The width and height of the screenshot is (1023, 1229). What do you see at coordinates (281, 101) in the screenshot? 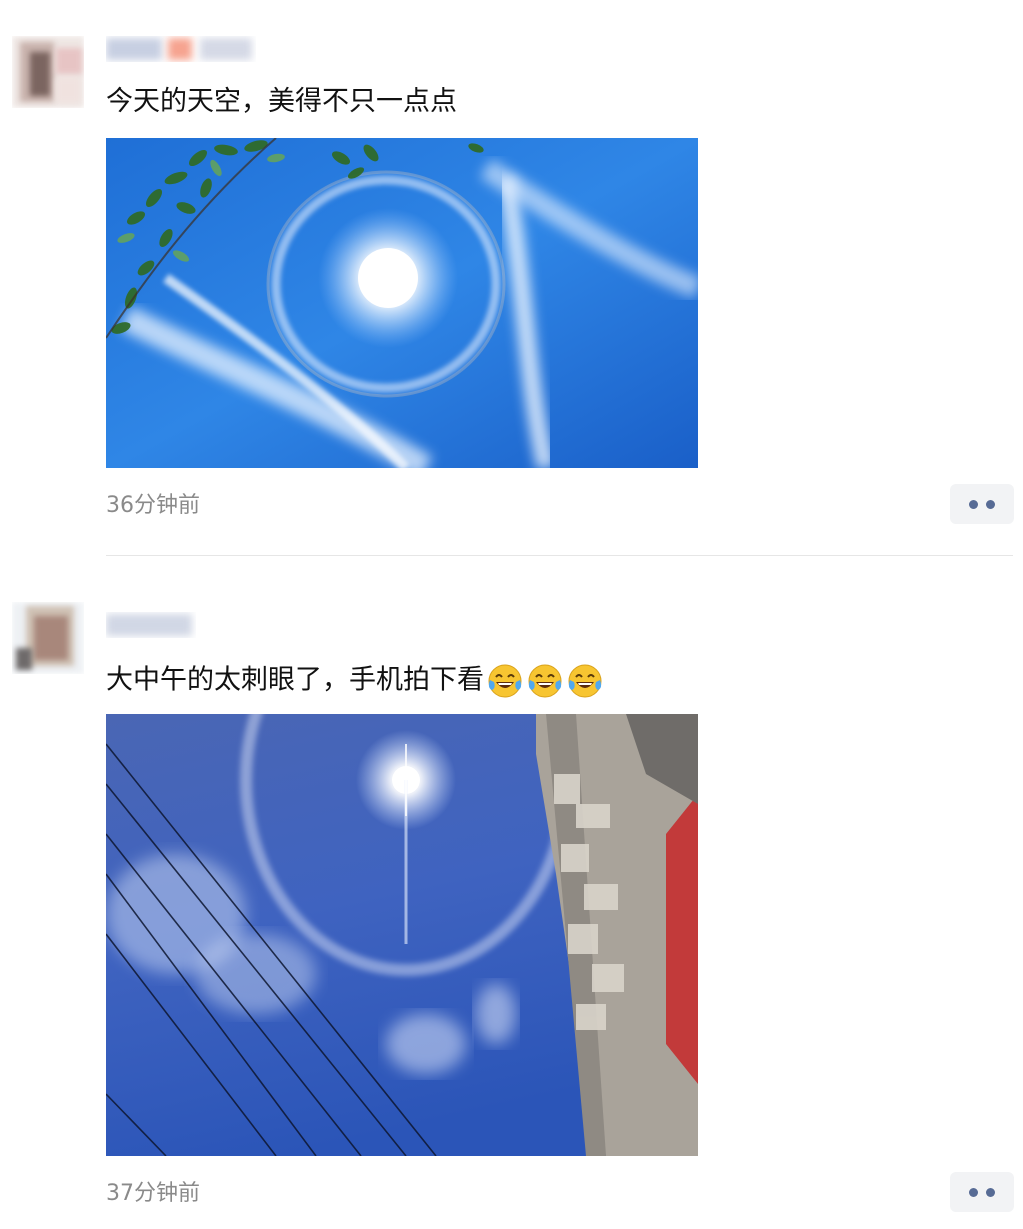
I see `post-text: 今天的天空，美得不只一点点` at bounding box center [281, 101].